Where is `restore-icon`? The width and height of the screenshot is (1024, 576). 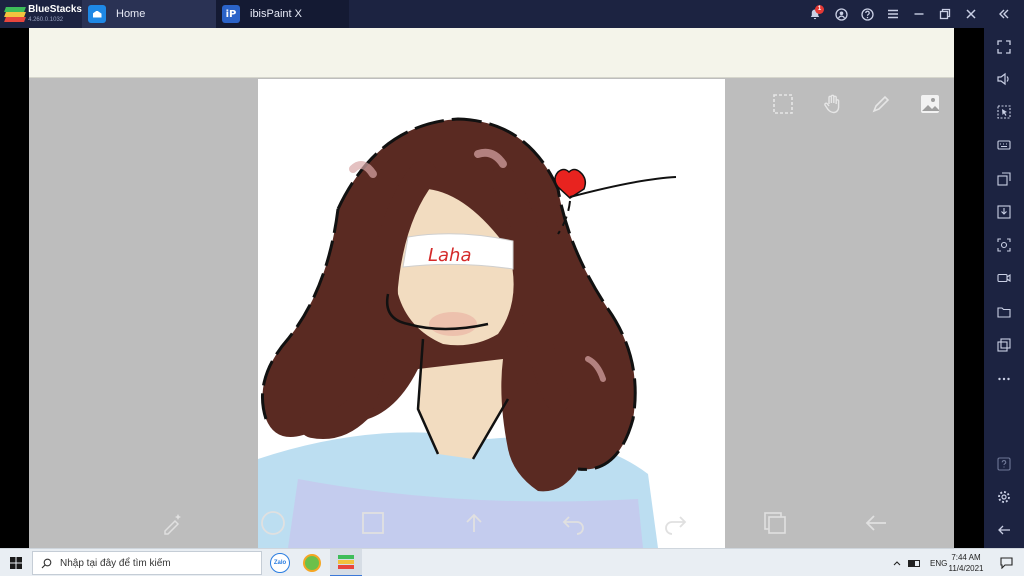 restore-icon is located at coordinates (945, 14).